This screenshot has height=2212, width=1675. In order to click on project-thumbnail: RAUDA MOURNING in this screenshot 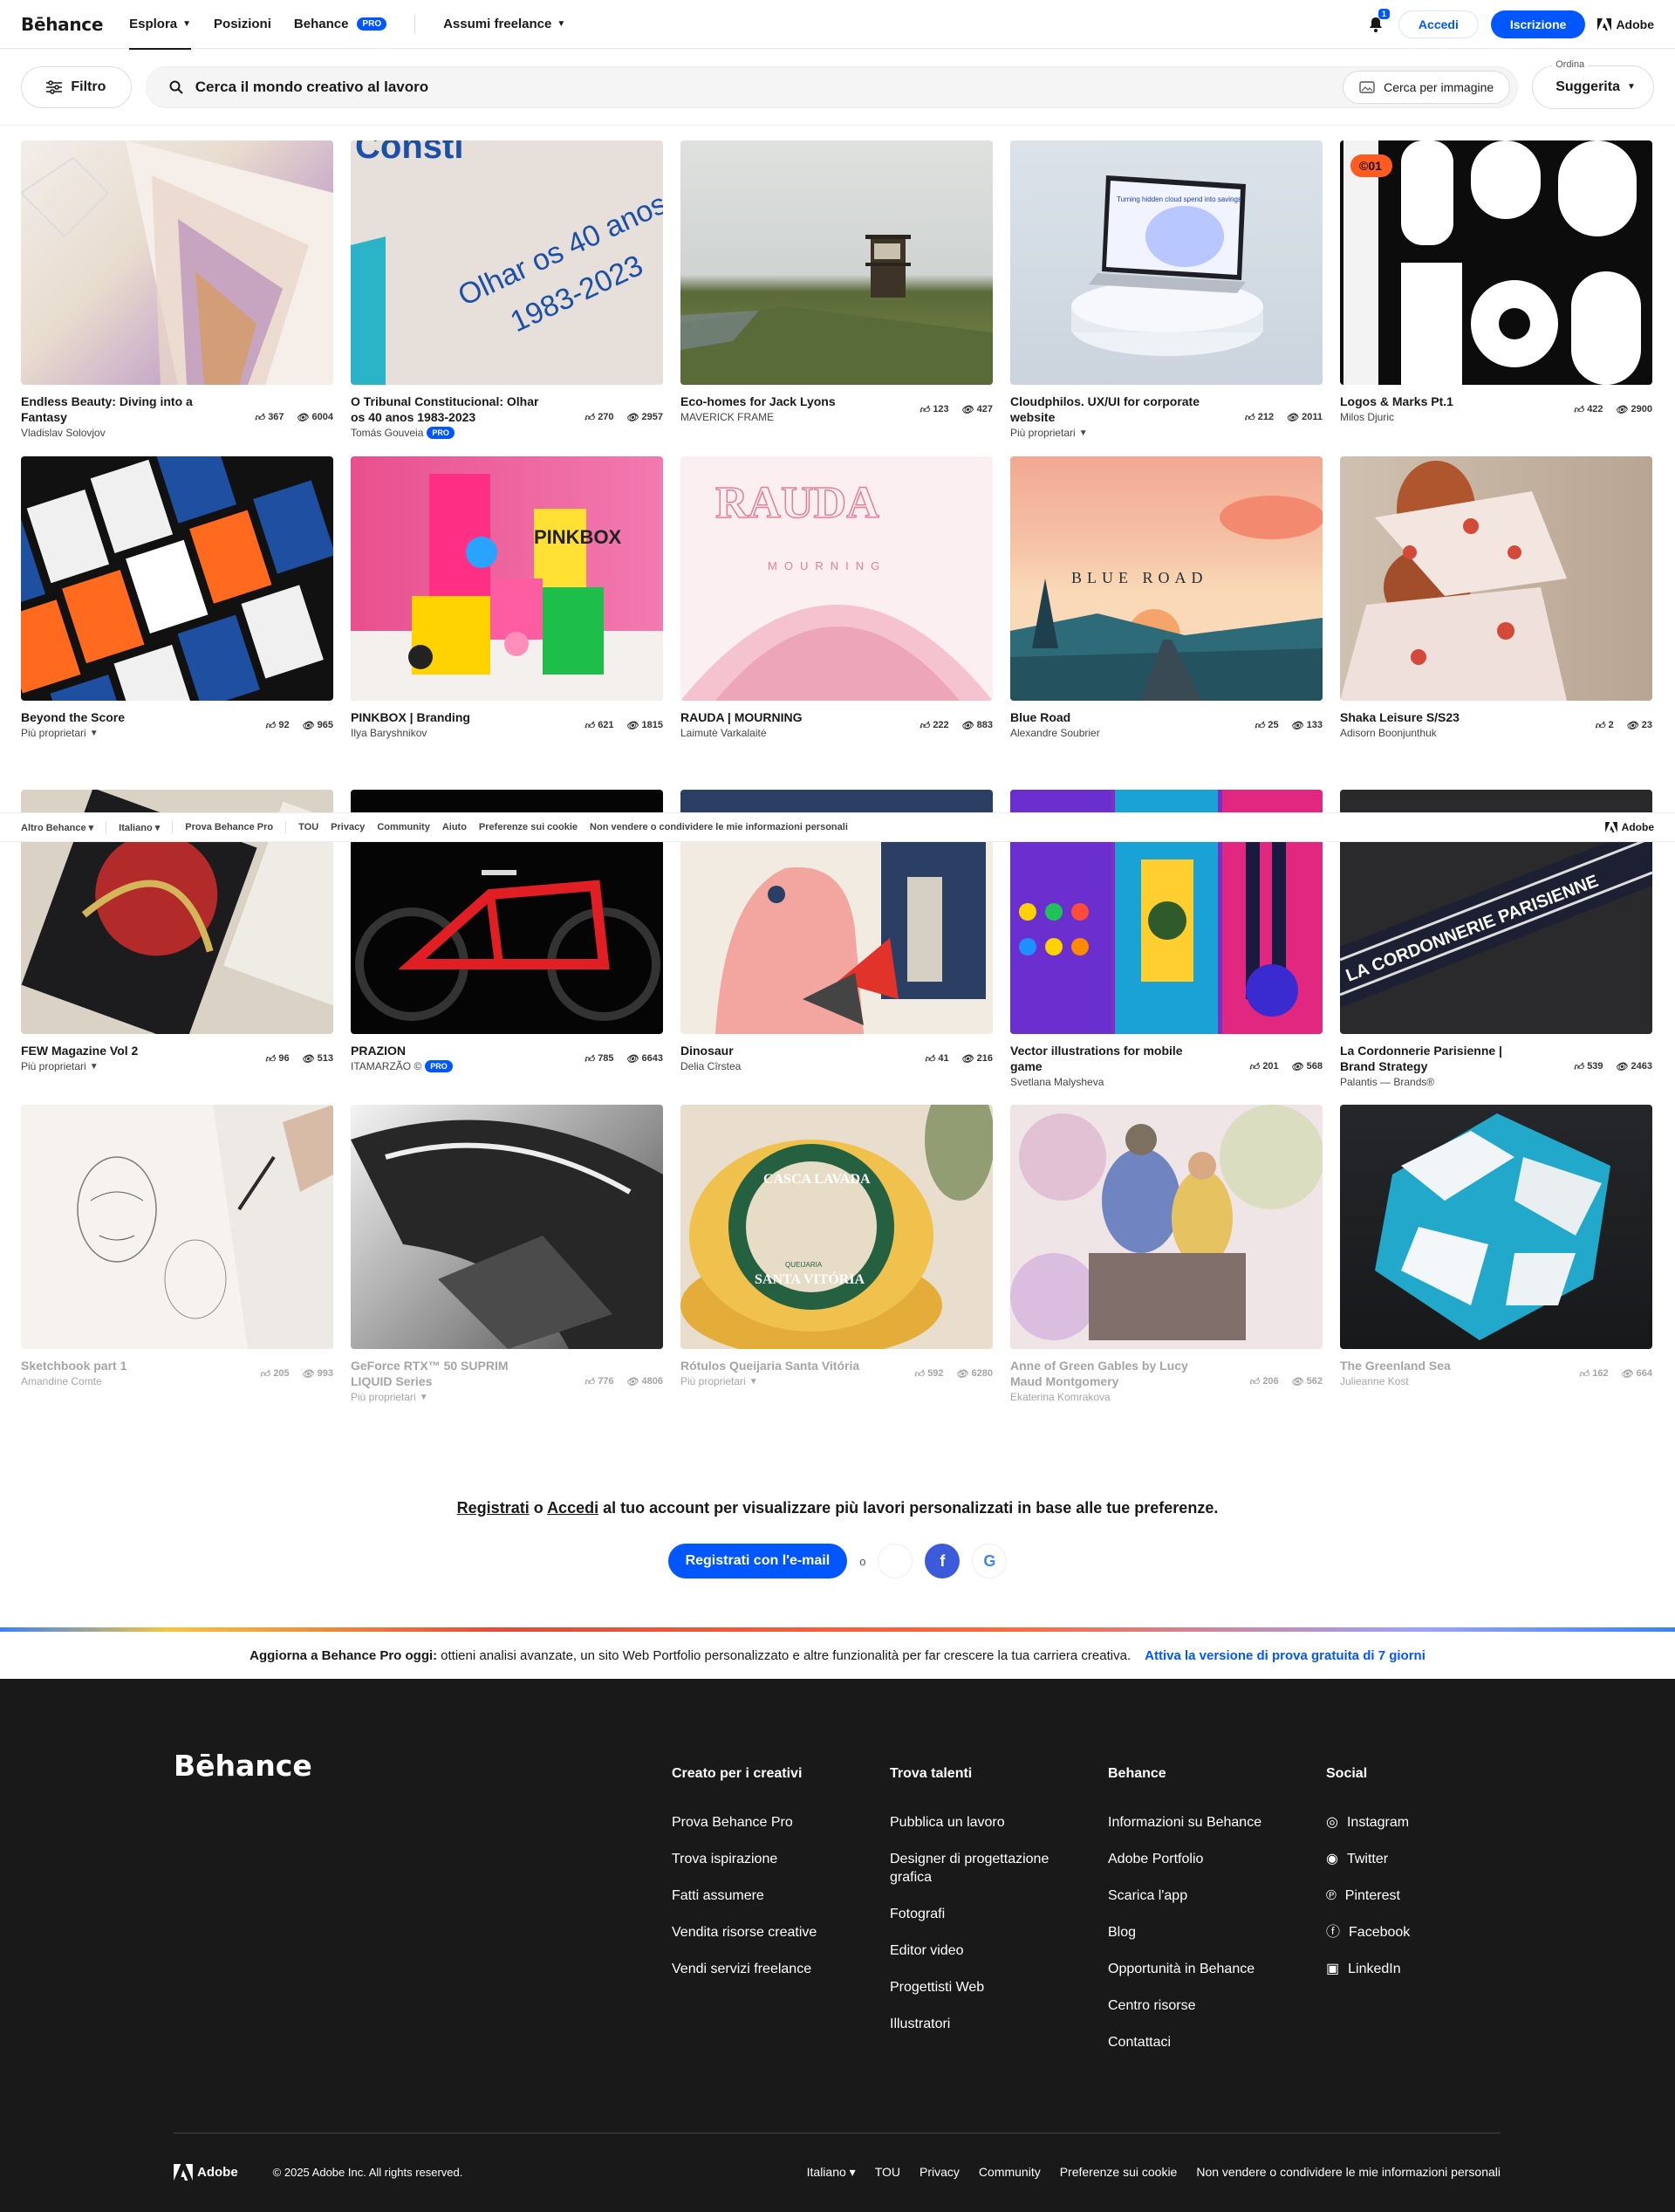, I will do `click(836, 578)`.